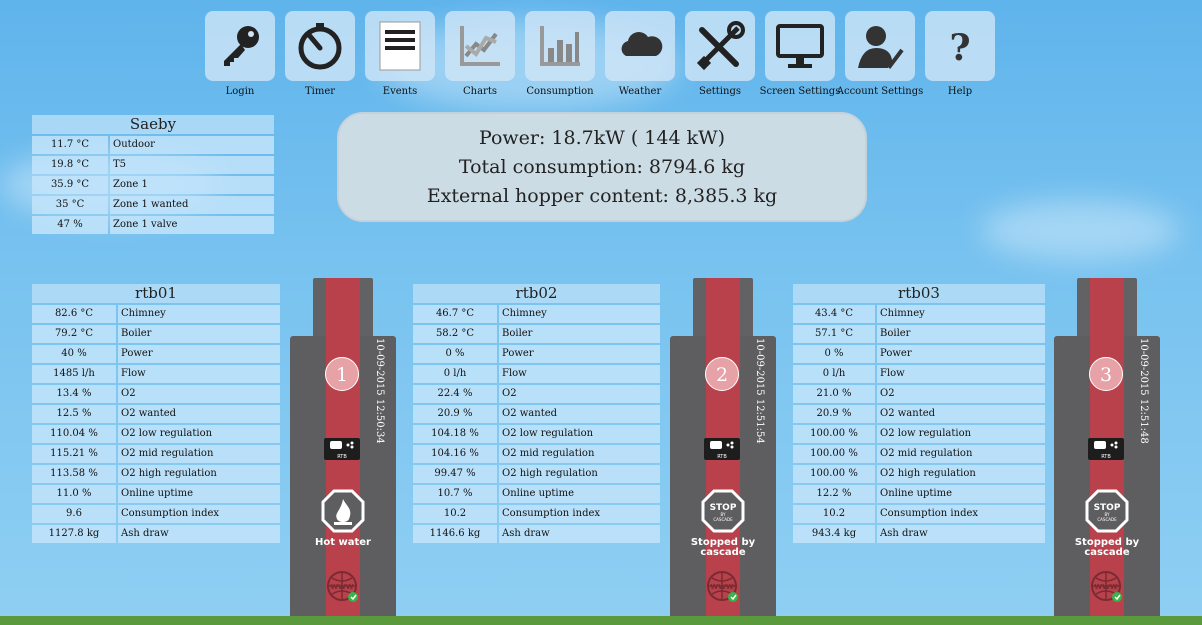 The width and height of the screenshot is (1202, 625). Describe the element at coordinates (919, 293) in the screenshot. I see `unit-title: rtb03` at that location.